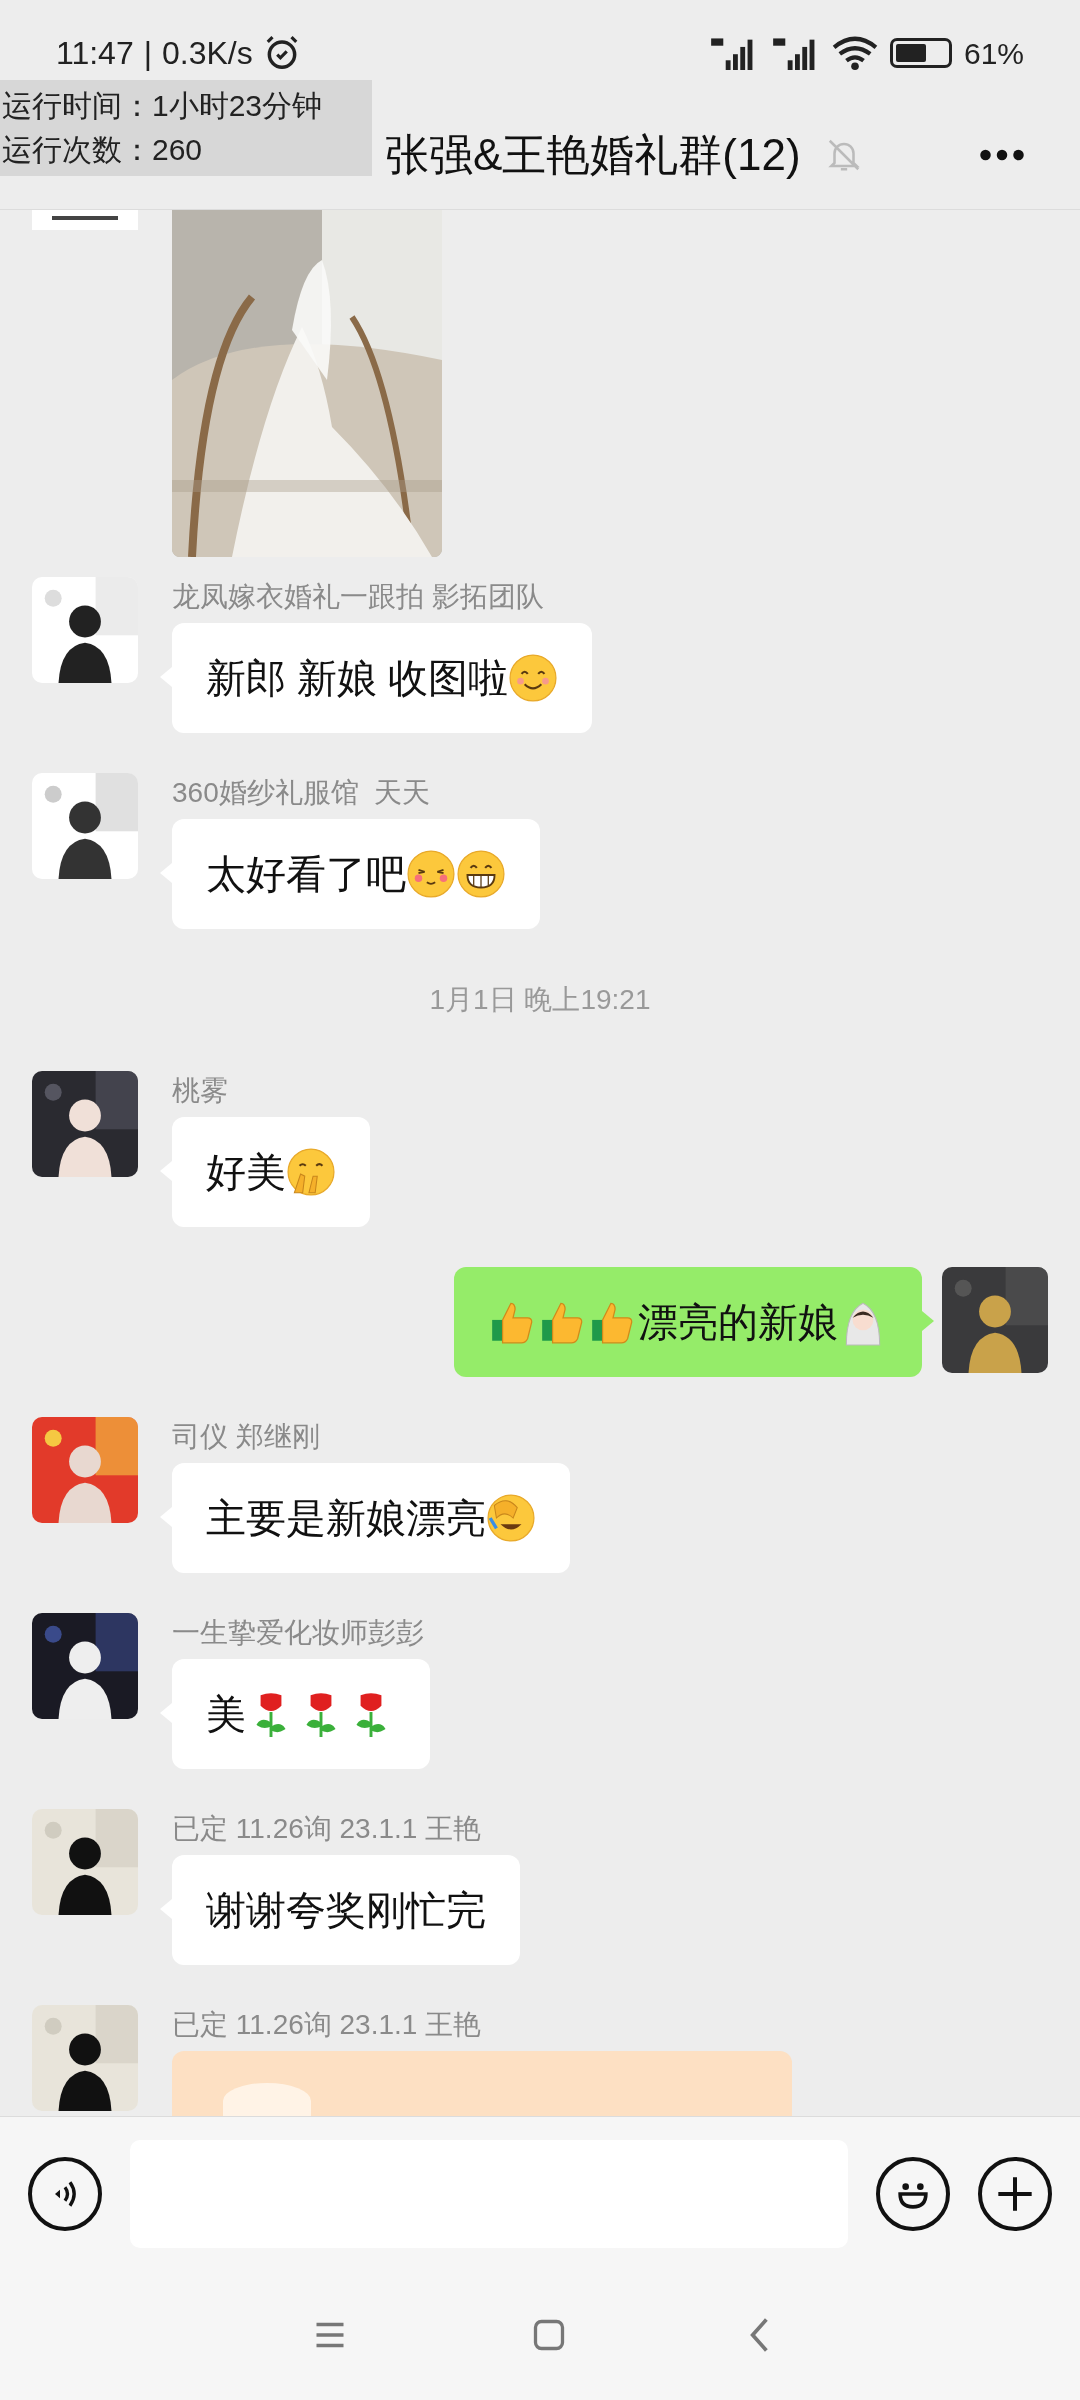 This screenshot has height=2400, width=1080. What do you see at coordinates (913, 2193) in the screenshot?
I see `emoji-button` at bounding box center [913, 2193].